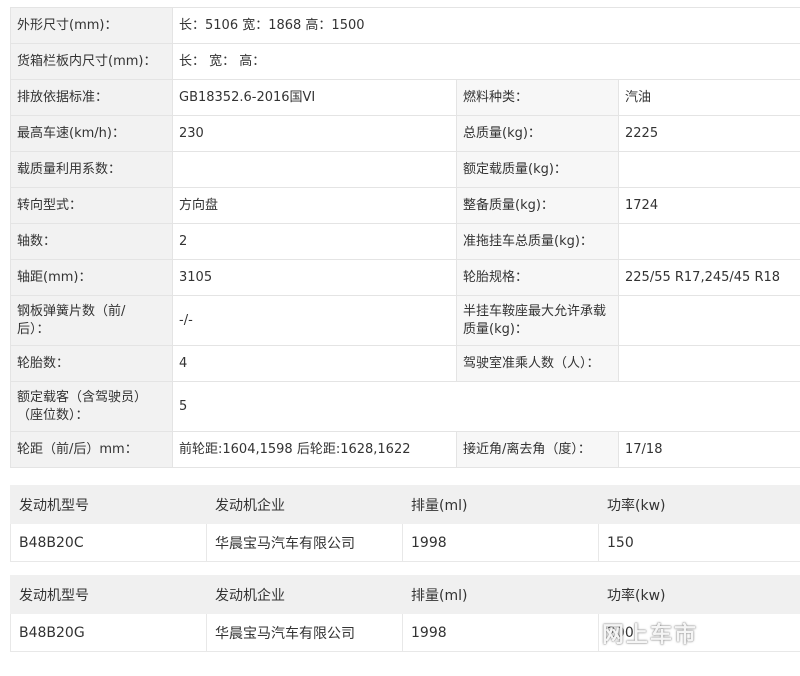 This screenshot has width=800, height=676. What do you see at coordinates (708, 449) in the screenshot?
I see `value-angles: 17/18` at bounding box center [708, 449].